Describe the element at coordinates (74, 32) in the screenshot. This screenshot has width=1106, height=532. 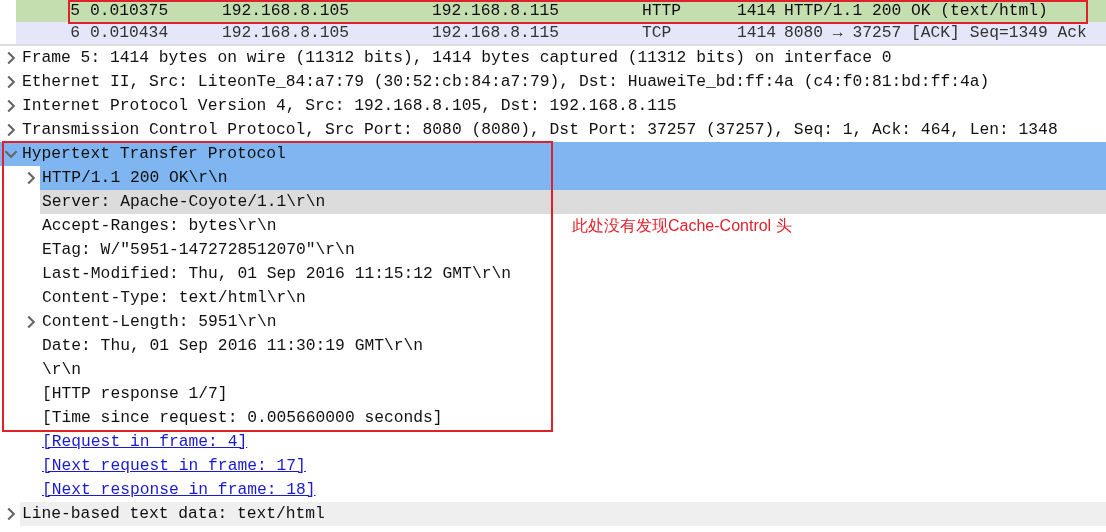
I see `packet-cell-text: 6` at that location.